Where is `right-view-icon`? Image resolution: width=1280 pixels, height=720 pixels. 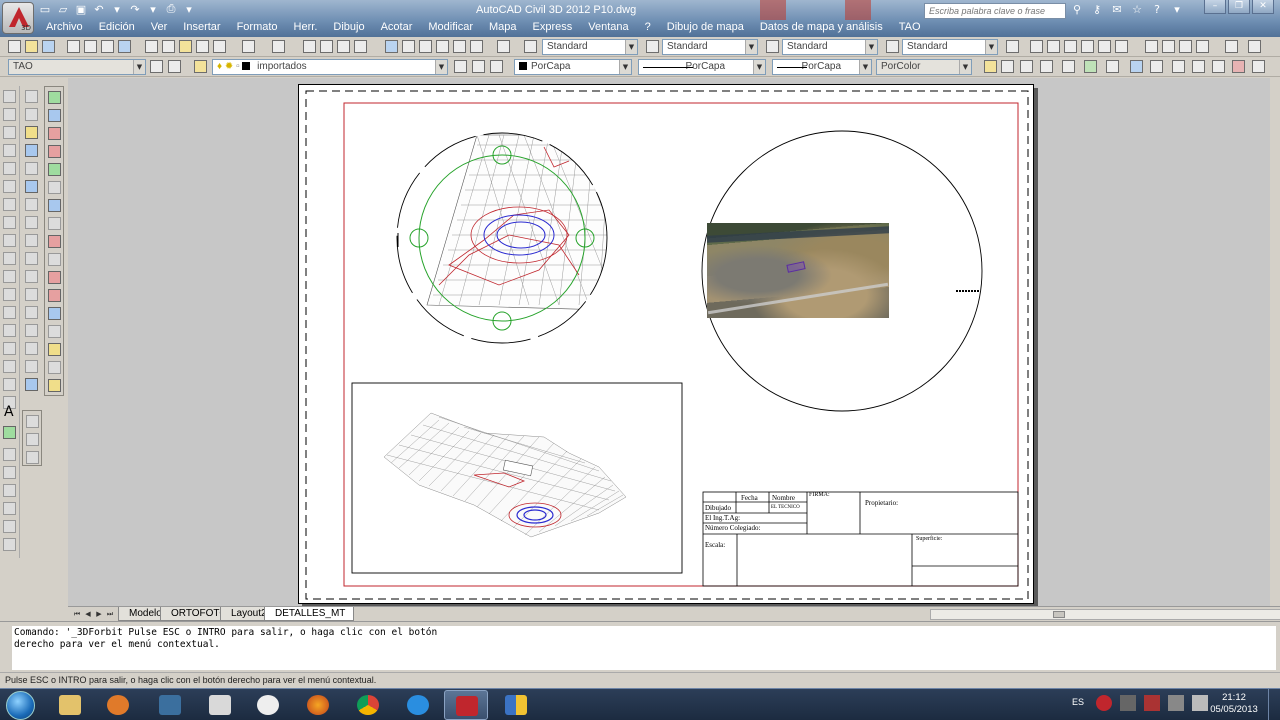 right-view-icon is located at coordinates (1087, 46).